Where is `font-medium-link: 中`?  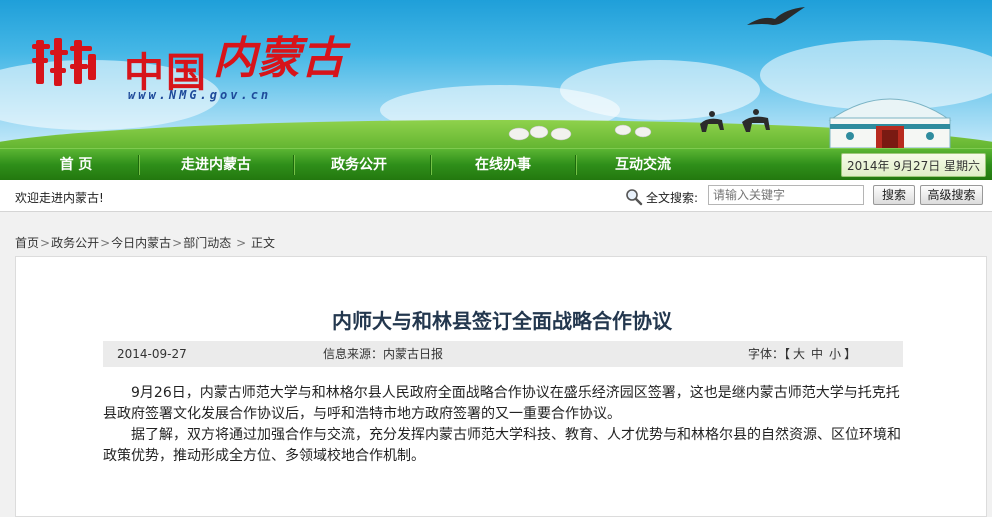 font-medium-link: 中 is located at coordinates (817, 354).